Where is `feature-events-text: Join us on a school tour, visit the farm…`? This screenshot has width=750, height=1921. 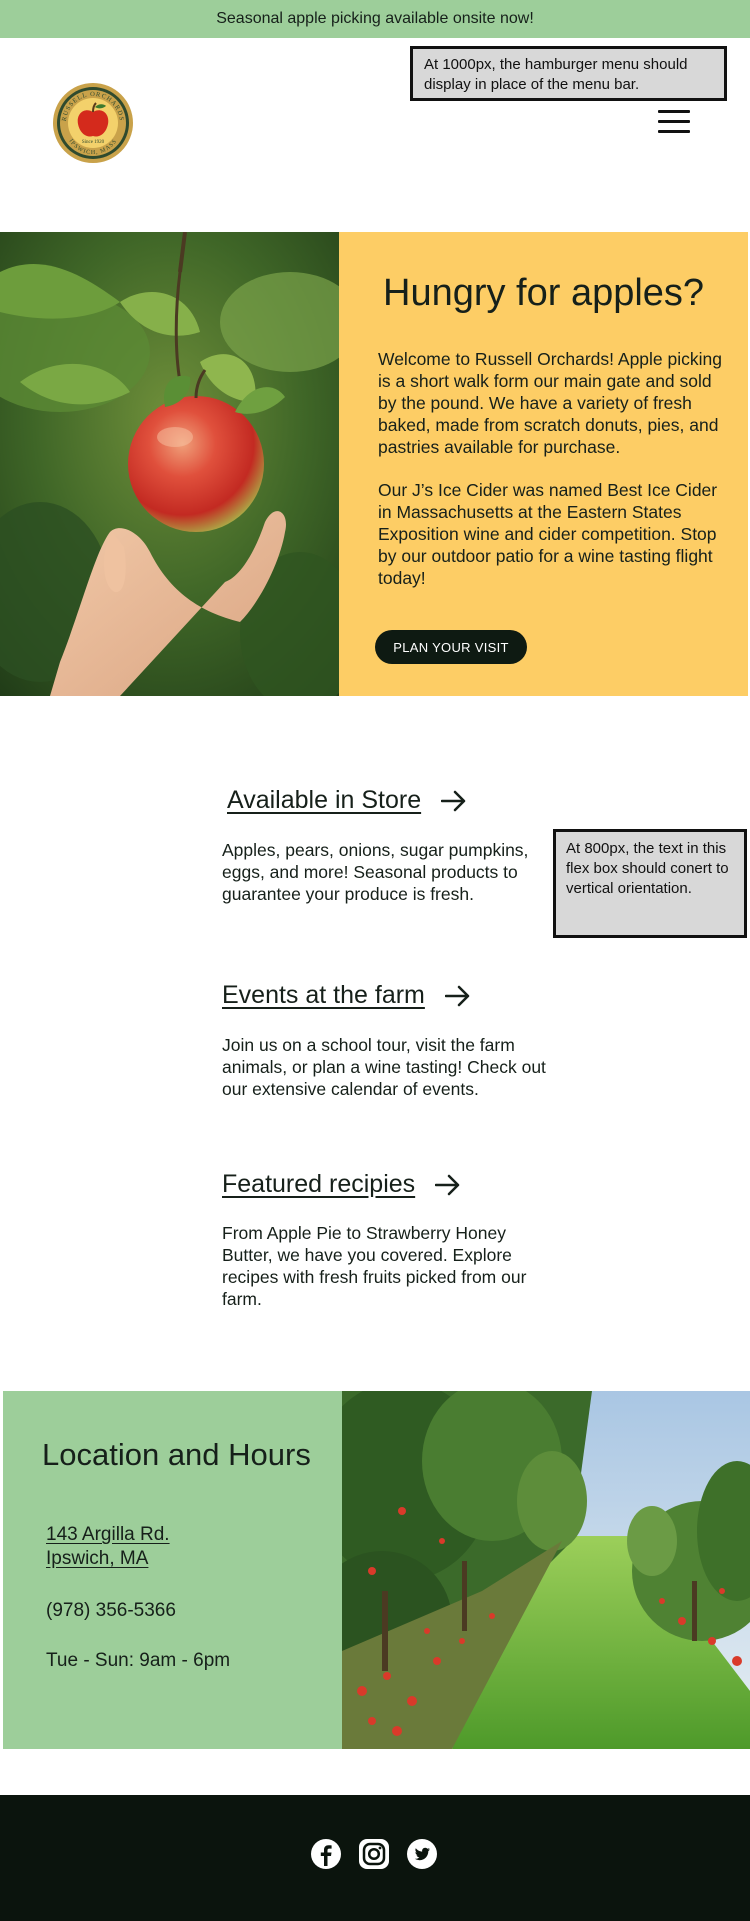 feature-events-text: Join us on a school tour, visit the farm… is located at coordinates (384, 1067).